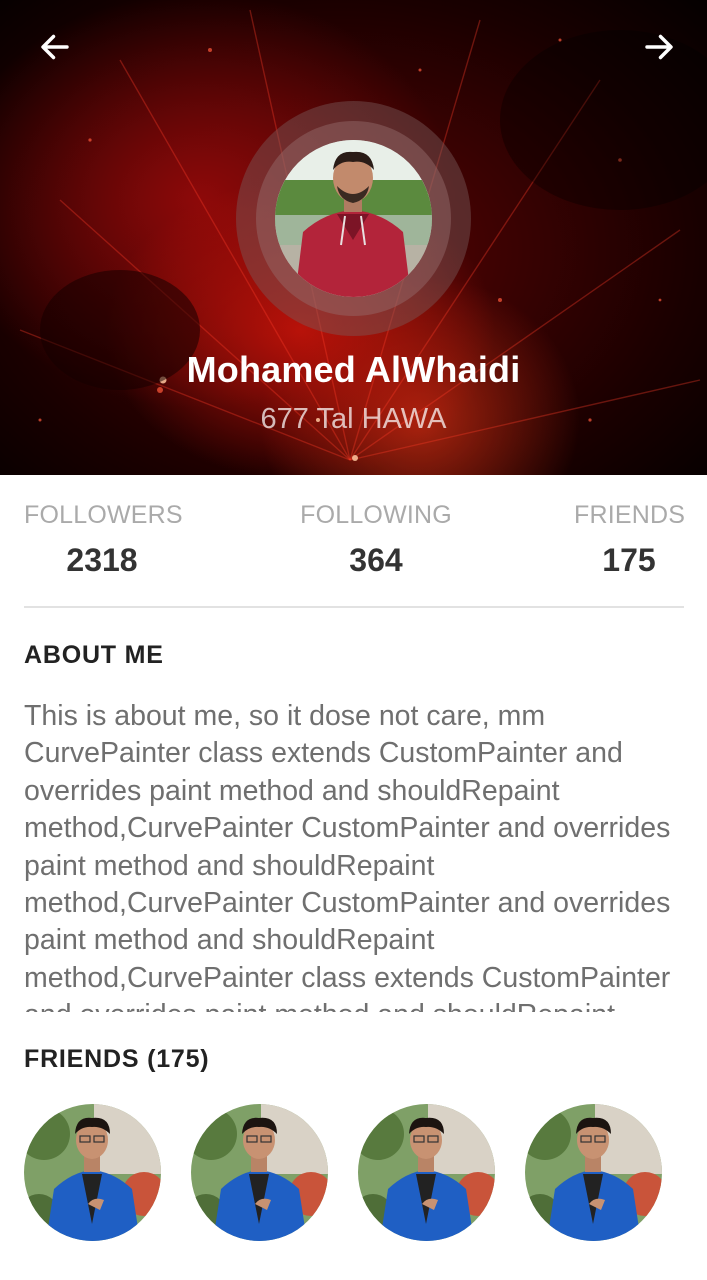 The height and width of the screenshot is (1280, 707). Describe the element at coordinates (103, 515) in the screenshot. I see `stat-label: FOLLOWERS` at that location.